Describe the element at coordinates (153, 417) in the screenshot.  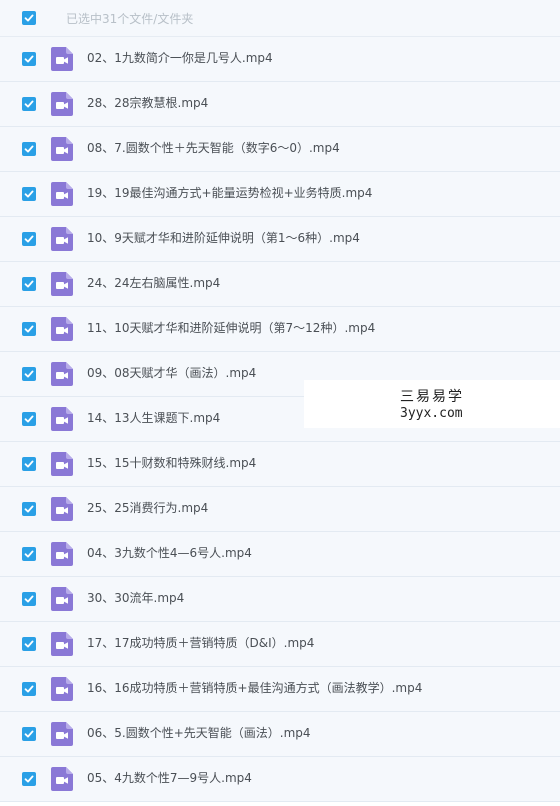
I see `file-name: 14、13人生课题下.mp4` at that location.